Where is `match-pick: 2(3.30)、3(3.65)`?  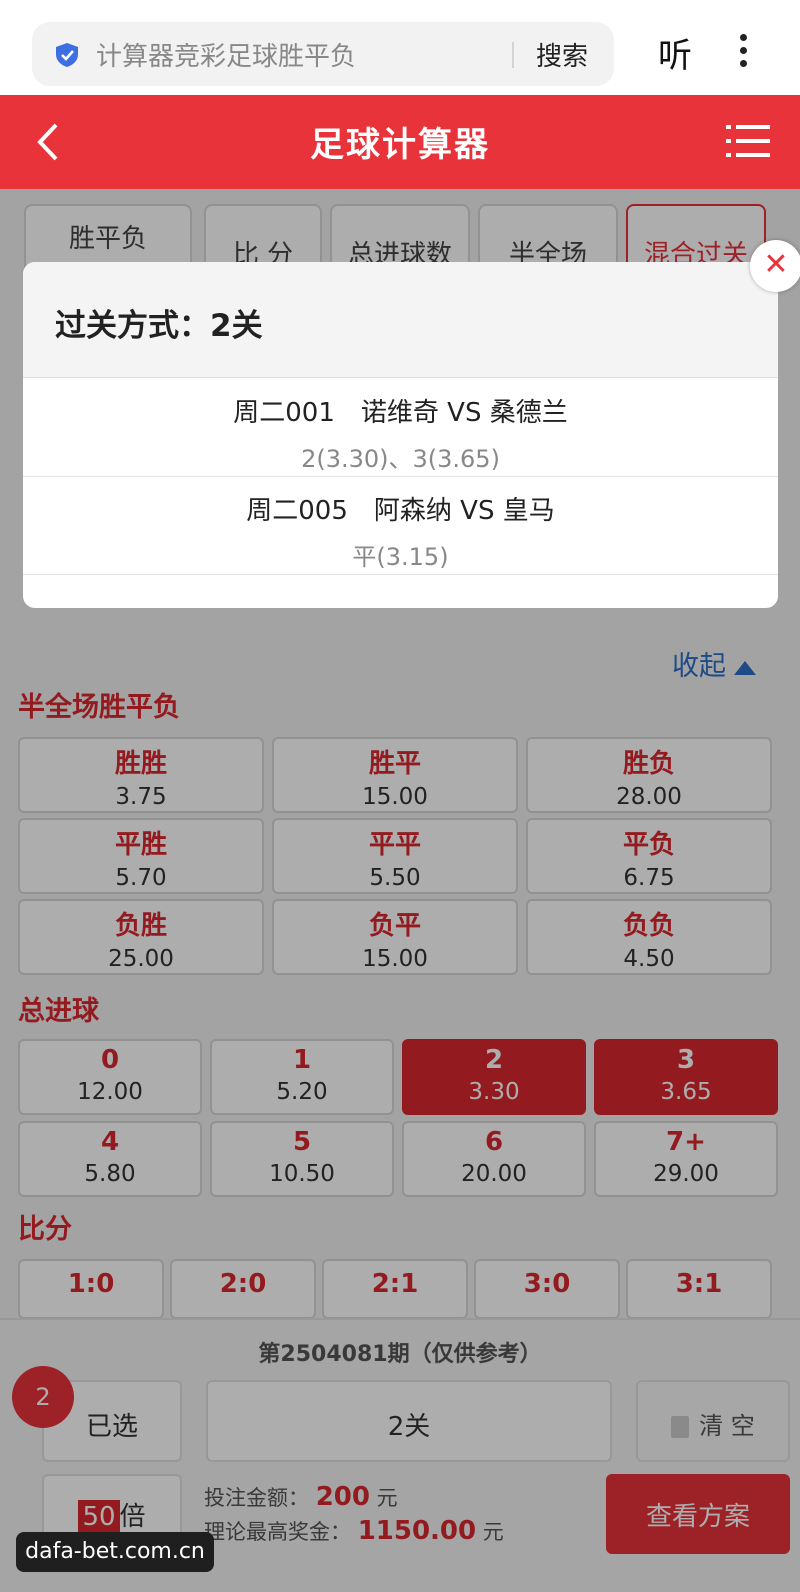
match-pick: 2(3.30)、3(3.65) is located at coordinates (400, 459).